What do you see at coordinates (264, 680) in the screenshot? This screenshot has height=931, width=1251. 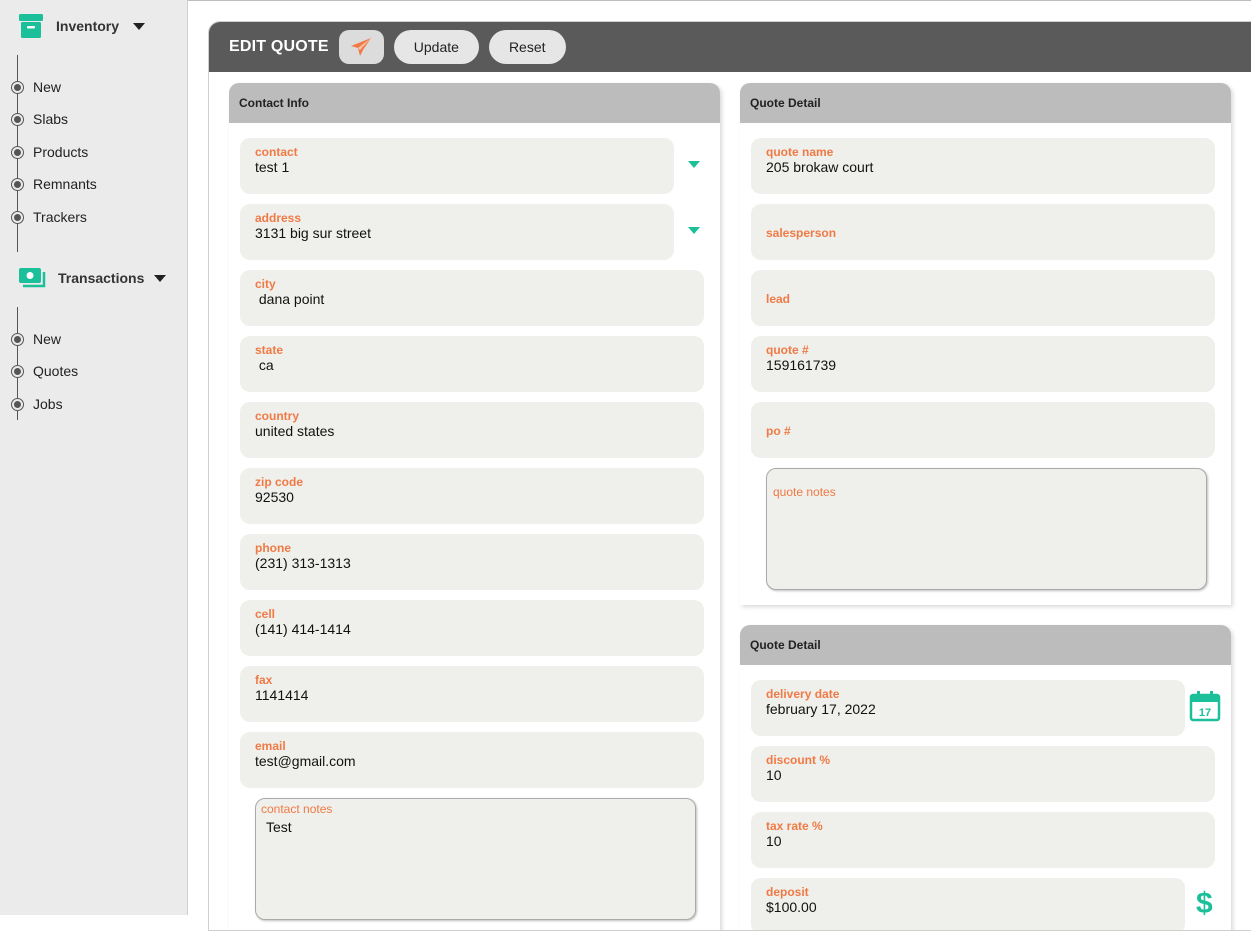 I see `field-label: fax` at bounding box center [264, 680].